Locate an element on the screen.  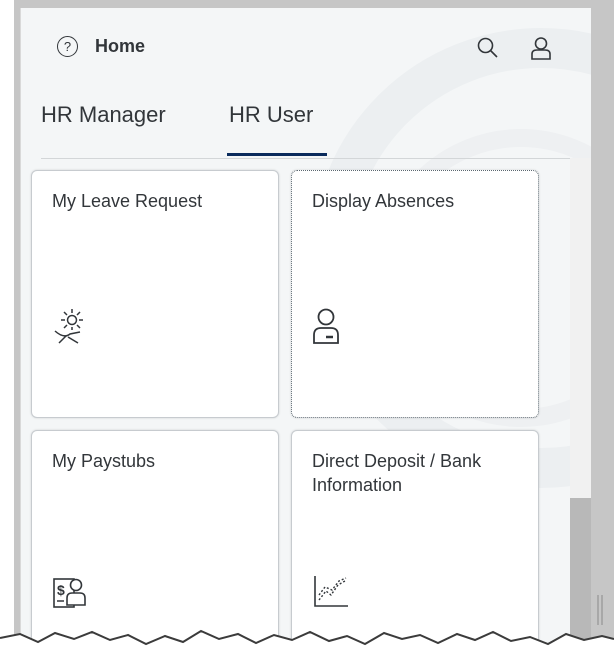
tab-hr-user: HR User is located at coordinates (271, 126).